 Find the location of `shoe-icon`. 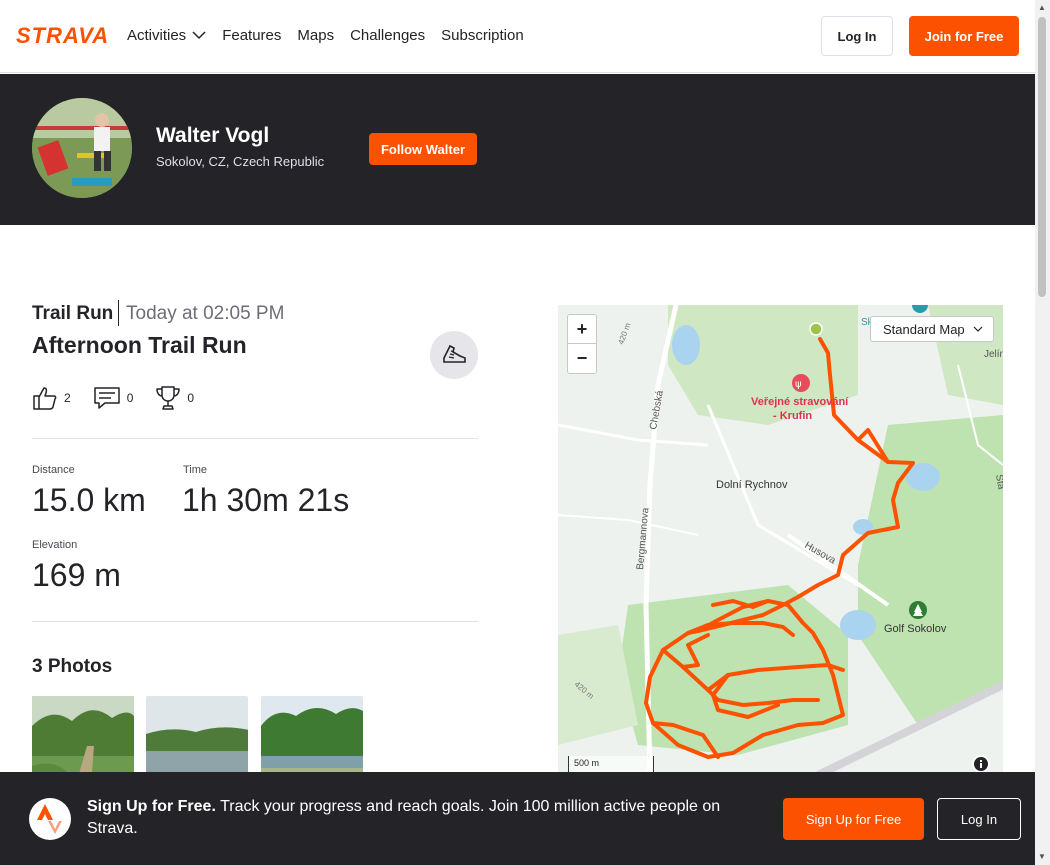

shoe-icon is located at coordinates (454, 353).